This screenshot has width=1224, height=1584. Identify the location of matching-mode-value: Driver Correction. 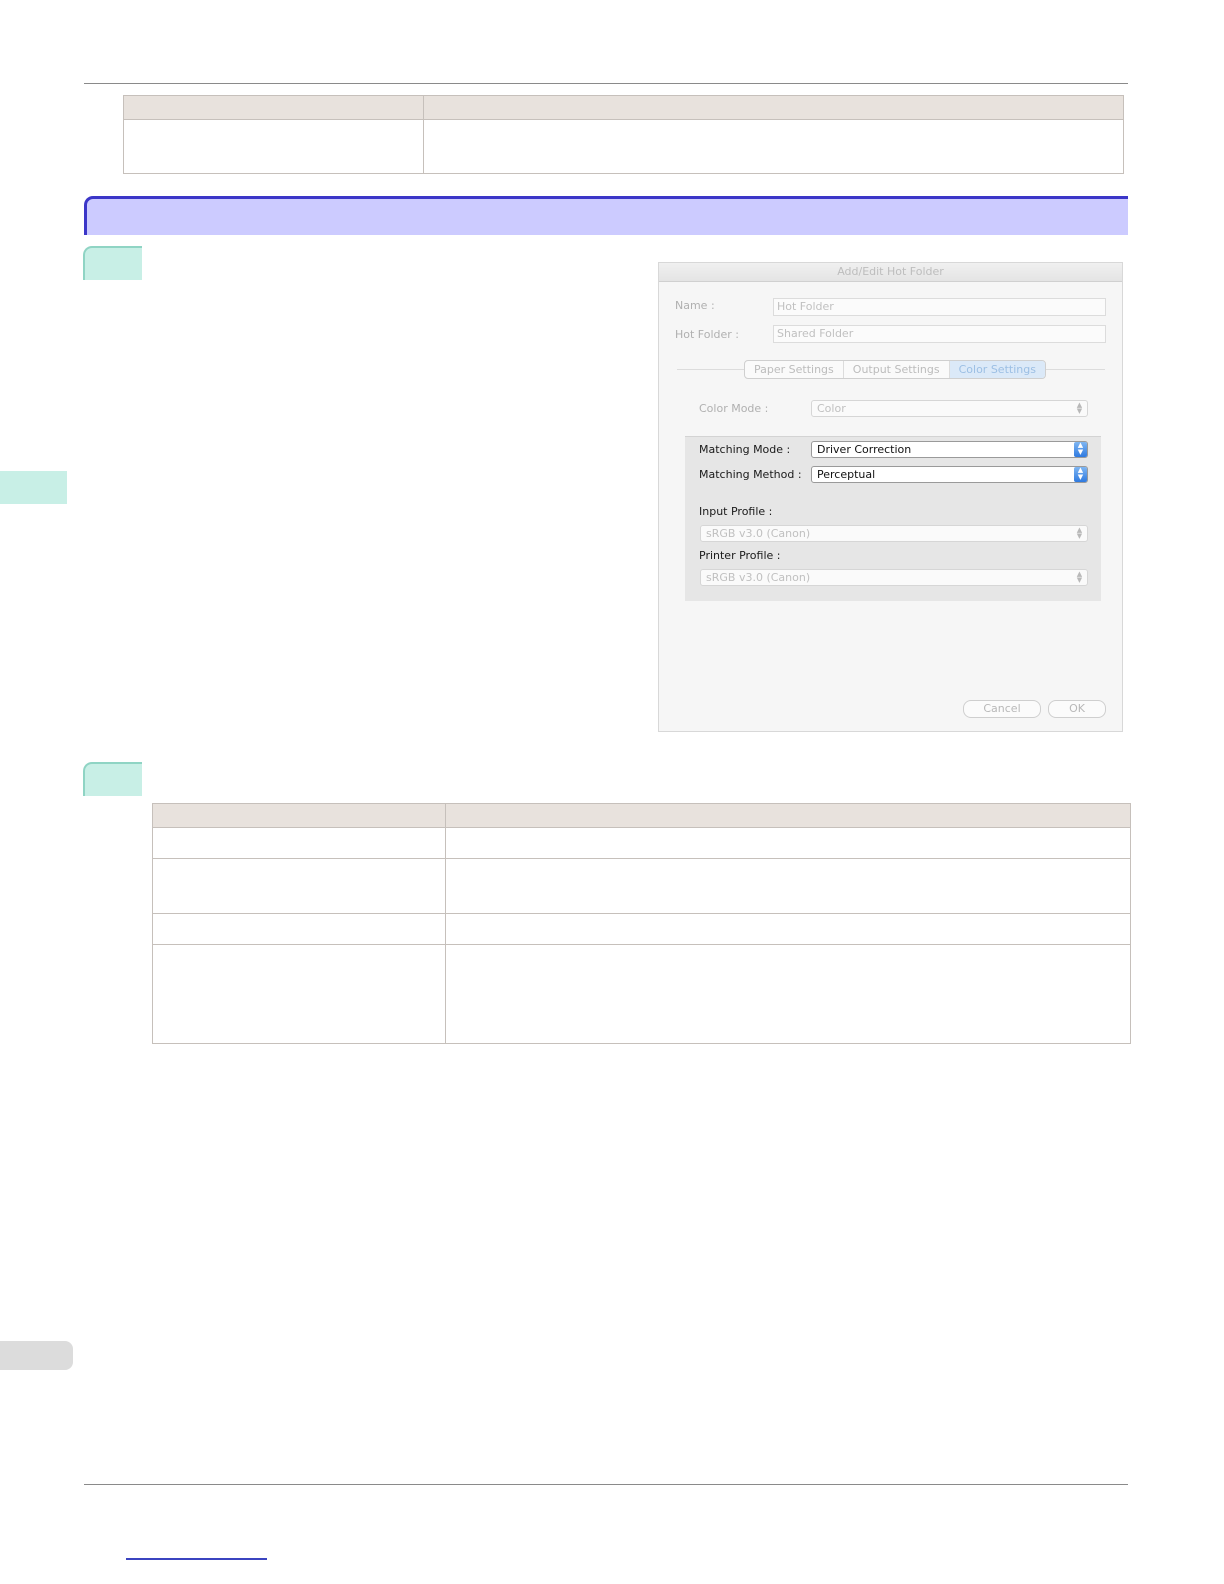
(864, 449).